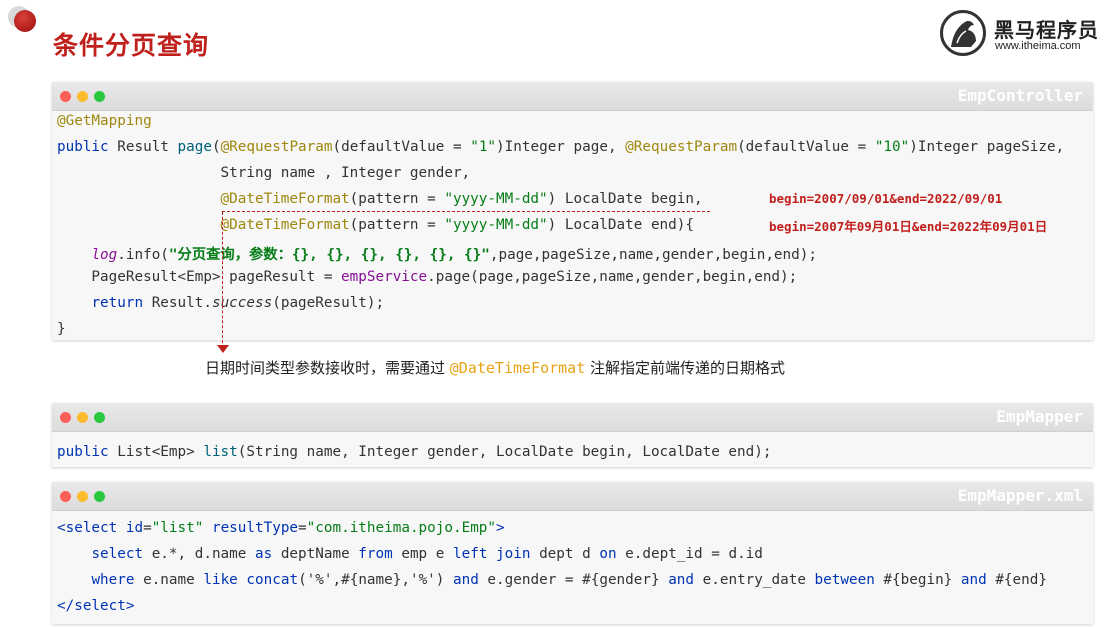  I want to click on controller-panel-titlebar: EmpController, so click(572, 96).